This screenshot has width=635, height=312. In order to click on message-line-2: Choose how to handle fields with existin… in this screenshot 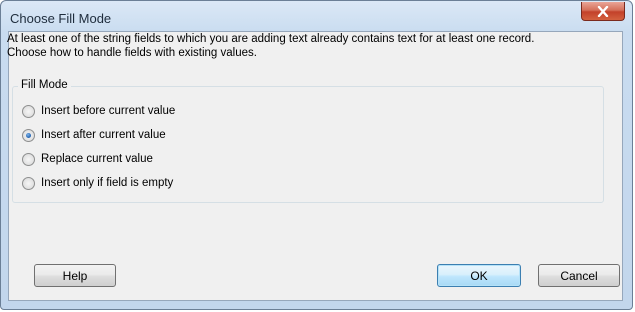, I will do `click(132, 53)`.